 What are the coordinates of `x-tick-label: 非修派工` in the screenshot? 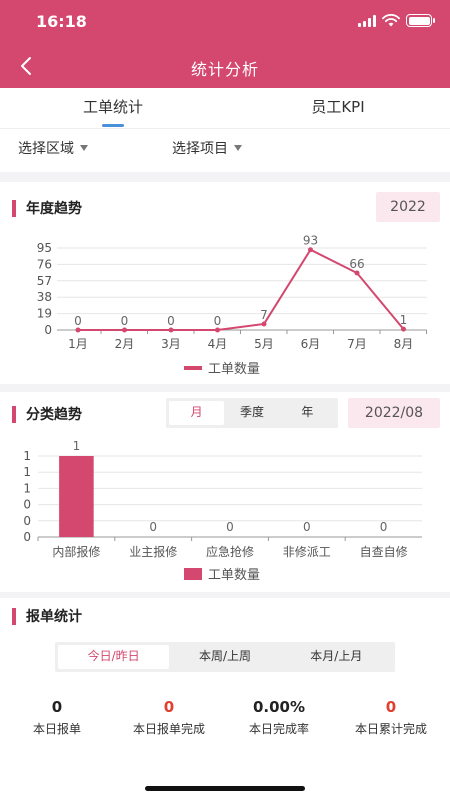 It's located at (307, 551).